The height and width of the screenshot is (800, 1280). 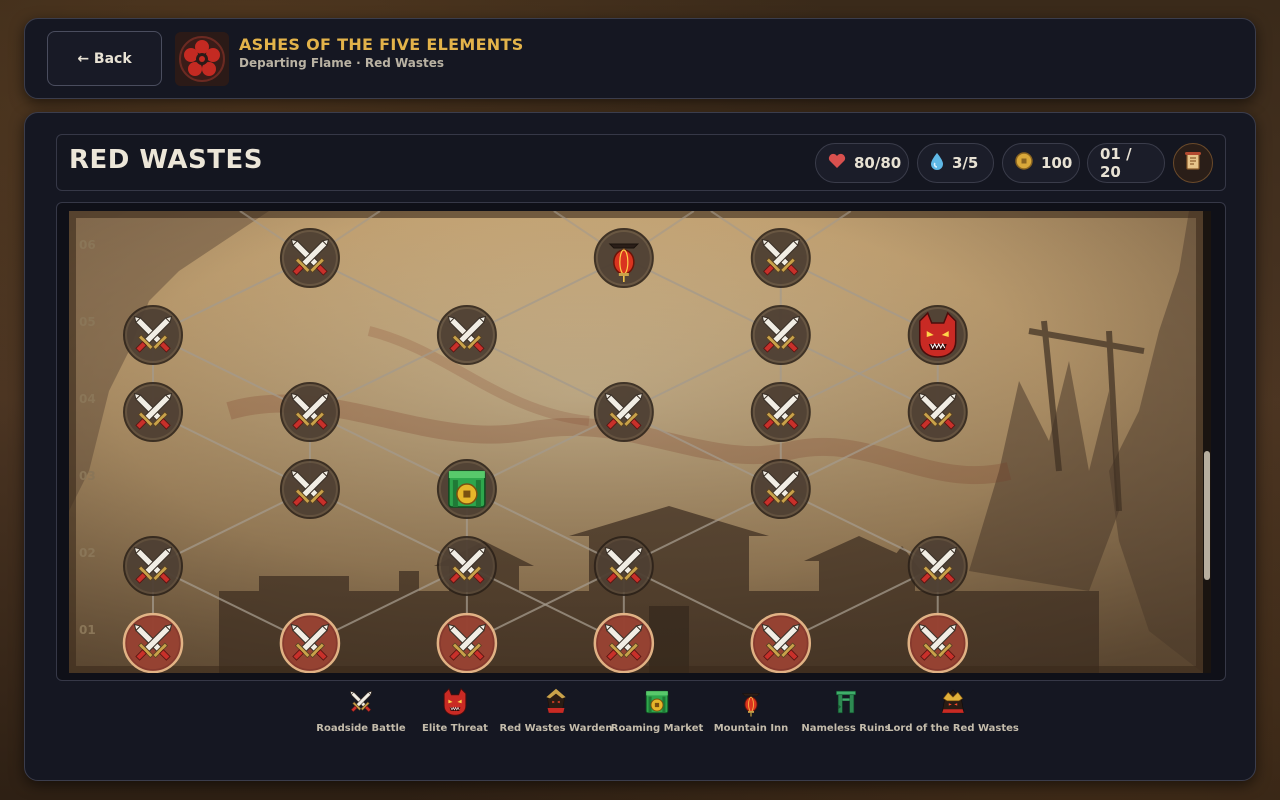 What do you see at coordinates (361, 728) in the screenshot?
I see `legend-label: Roadside Battle` at bounding box center [361, 728].